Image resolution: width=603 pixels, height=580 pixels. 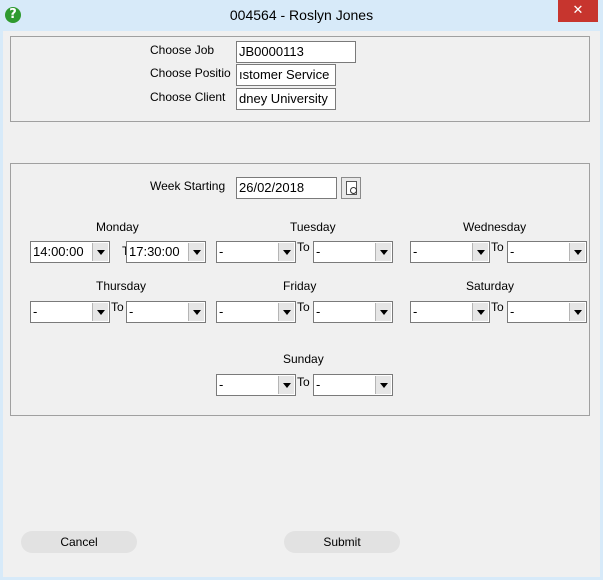 I want to click on friday-from-select: -, so click(x=256, y=312).